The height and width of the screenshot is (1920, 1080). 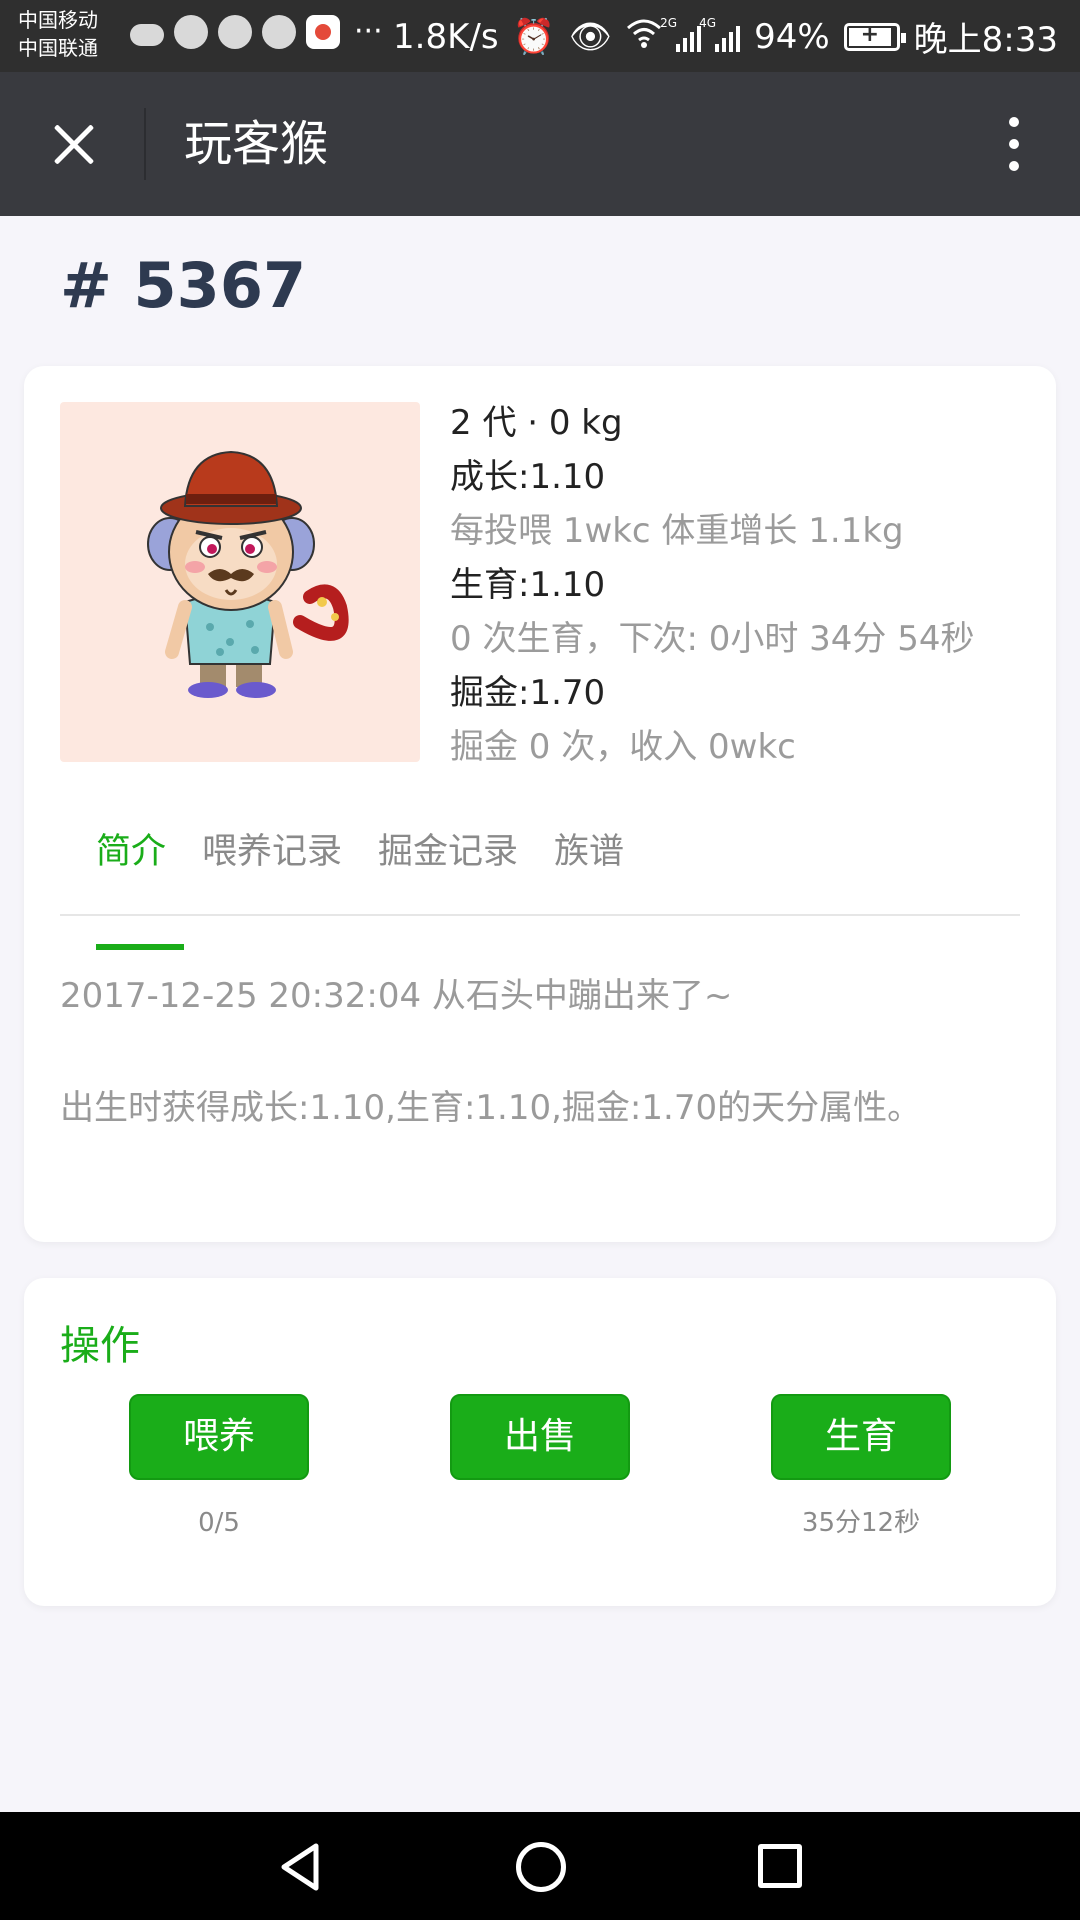 What do you see at coordinates (58, 20) in the screenshot?
I see `carrier-1: 中国移动` at bounding box center [58, 20].